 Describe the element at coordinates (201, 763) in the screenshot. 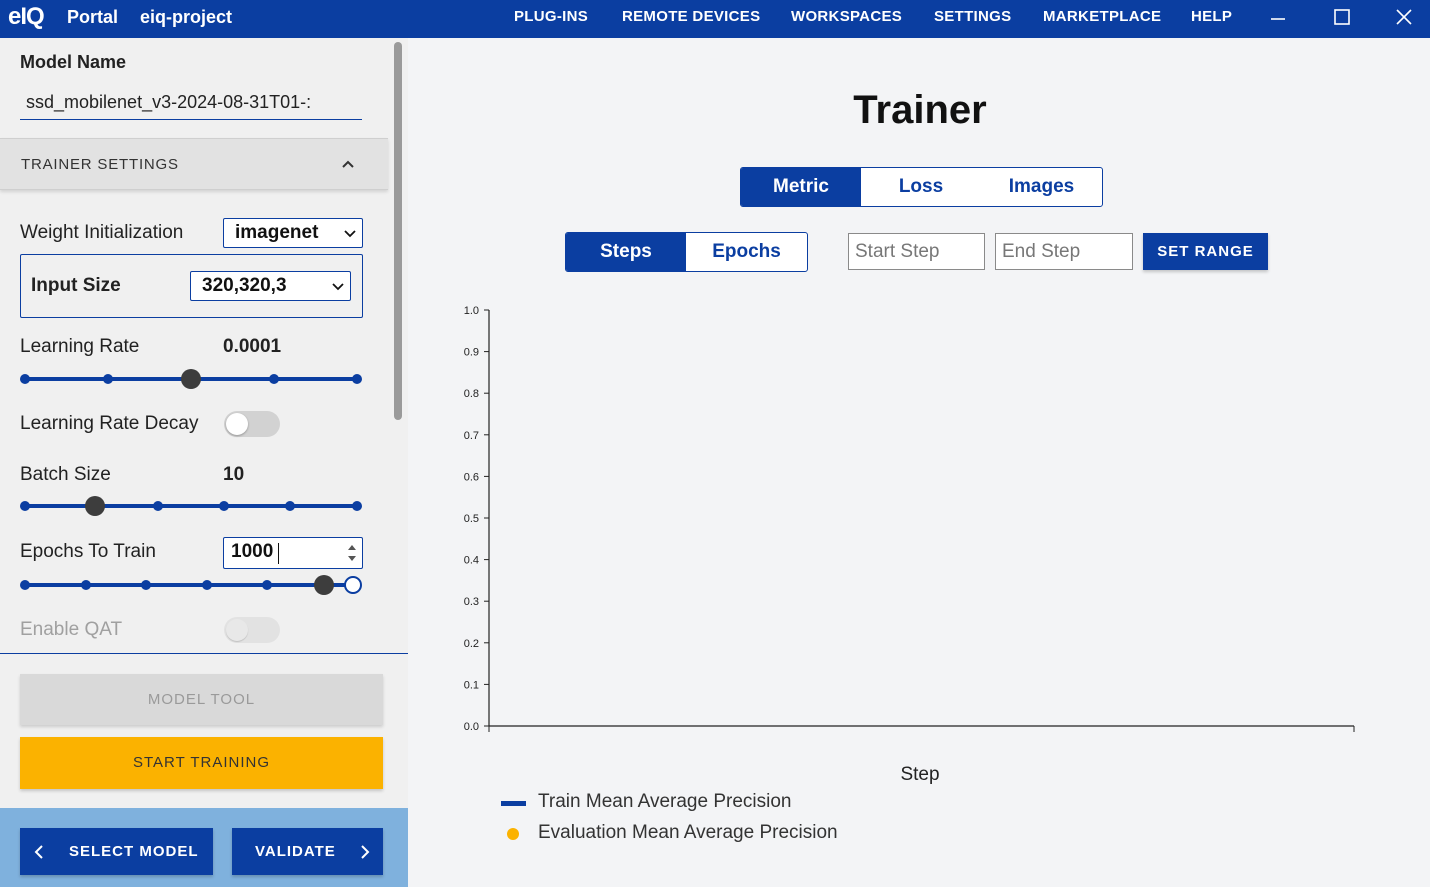

I see `start-training-button: START TRAINING` at that location.